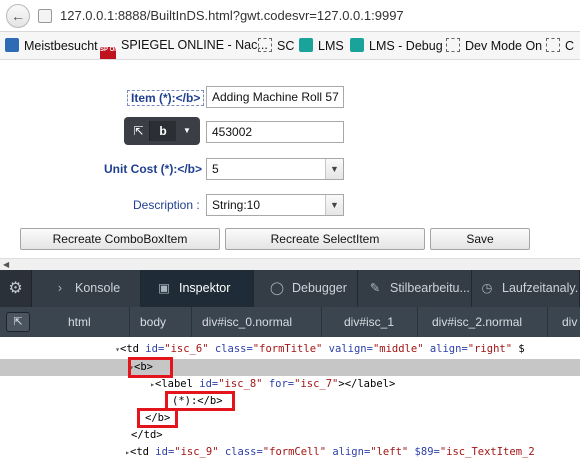 This screenshot has height=461, width=580. I want to click on markup-line: </td>, so click(290, 435).